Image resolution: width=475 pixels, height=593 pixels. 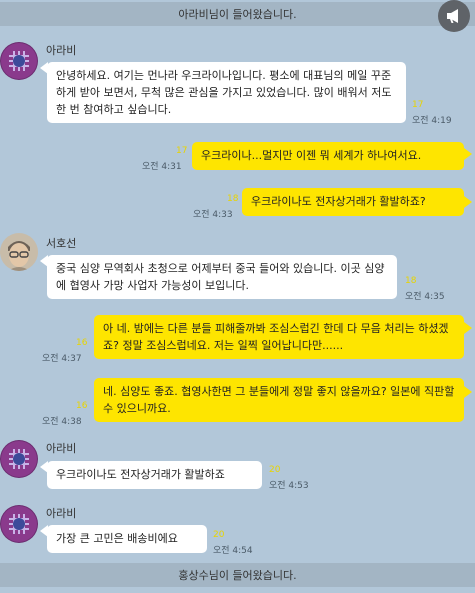 What do you see at coordinates (61, 243) in the screenshot?
I see `sender-name: 서호선` at bounding box center [61, 243].